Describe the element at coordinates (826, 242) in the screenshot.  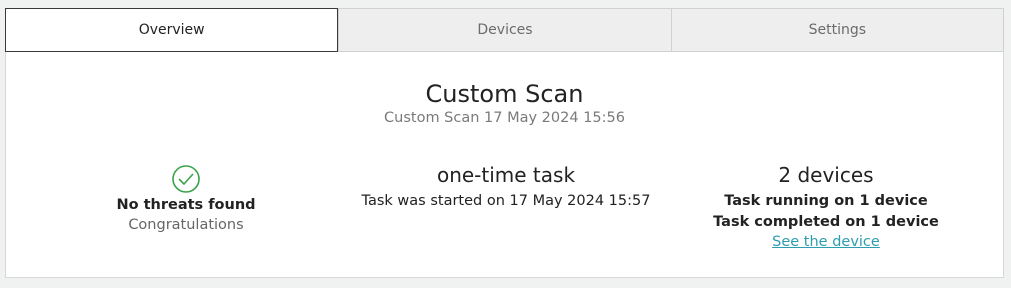
I see `see-device-link: See the device` at that location.